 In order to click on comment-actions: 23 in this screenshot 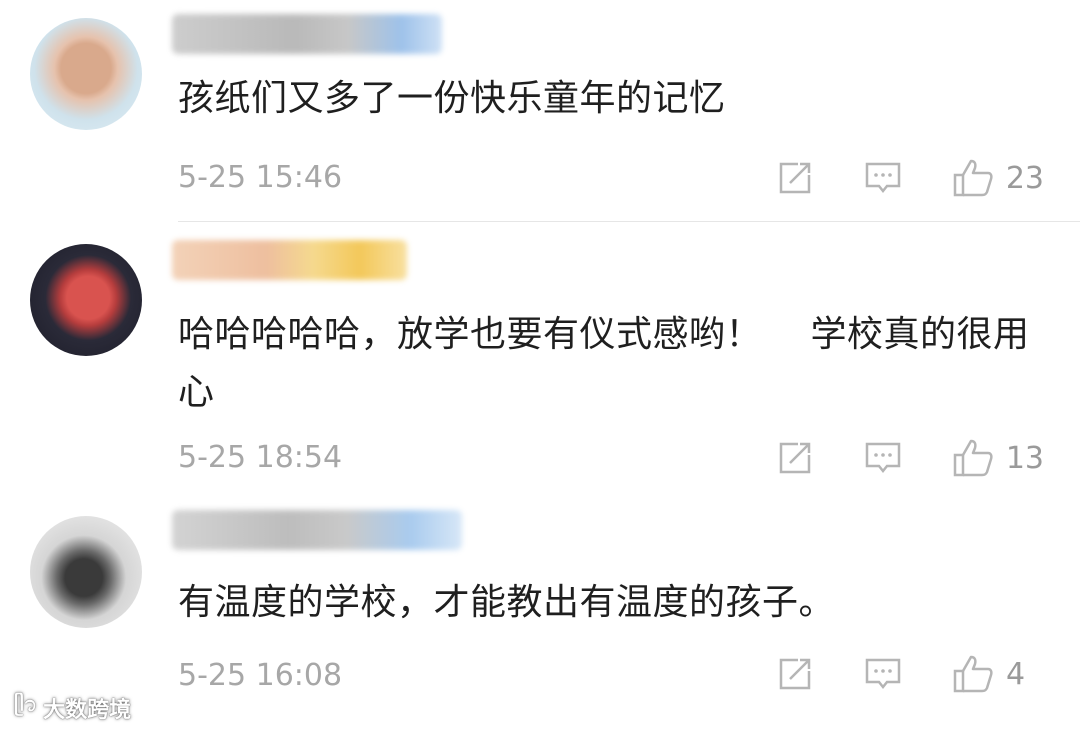, I will do `click(885, 178)`.